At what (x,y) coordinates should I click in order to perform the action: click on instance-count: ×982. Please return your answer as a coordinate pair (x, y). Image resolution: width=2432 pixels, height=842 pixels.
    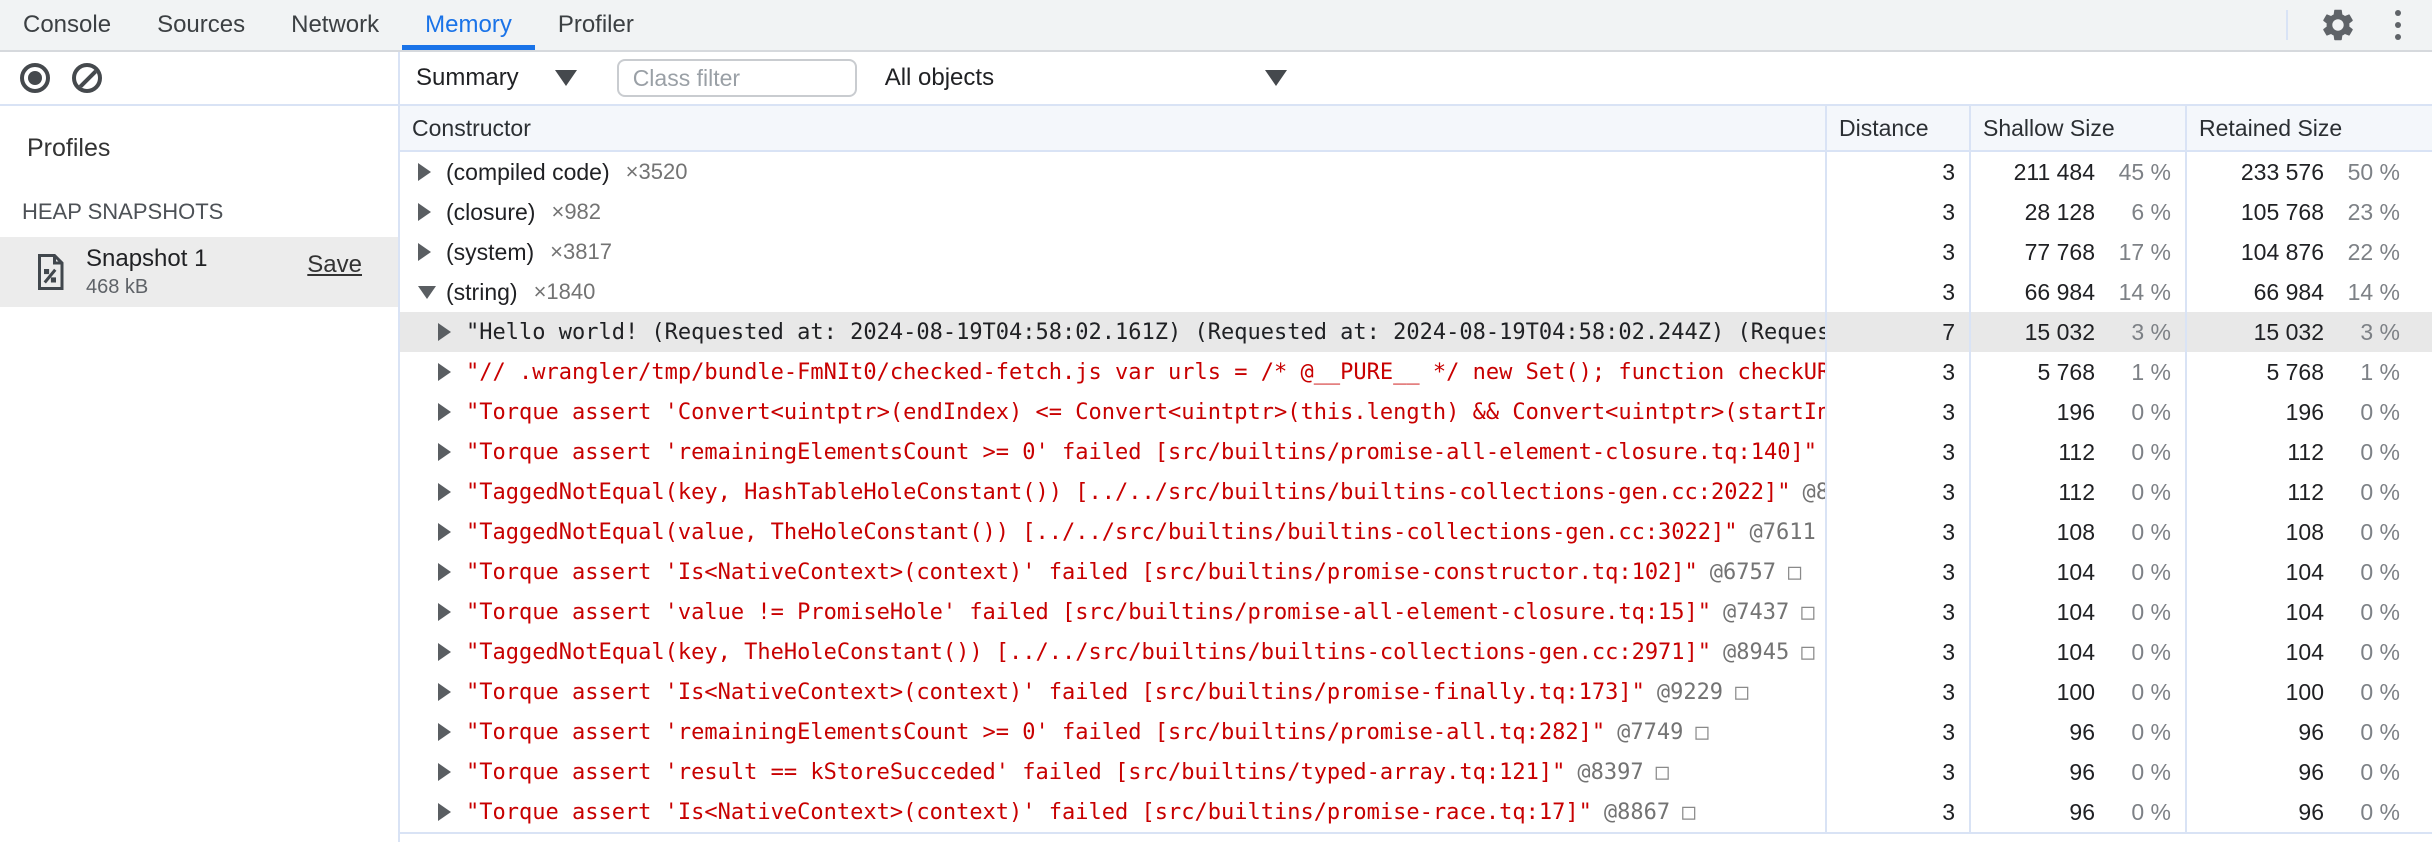
    Looking at the image, I should click on (576, 211).